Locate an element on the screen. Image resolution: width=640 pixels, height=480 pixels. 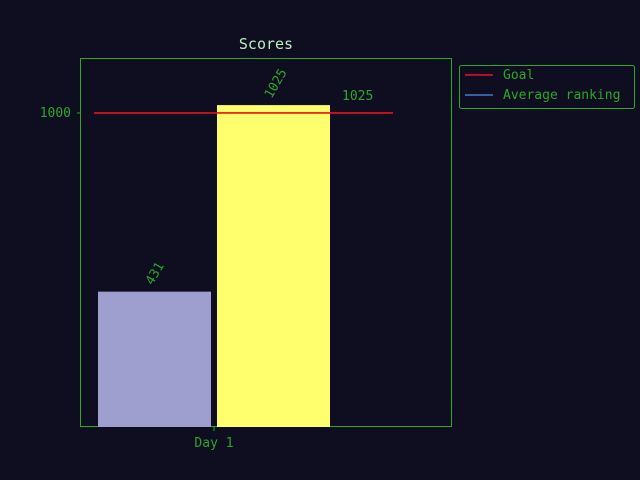
legend-label-2: Average ranking is located at coordinates (561, 95).